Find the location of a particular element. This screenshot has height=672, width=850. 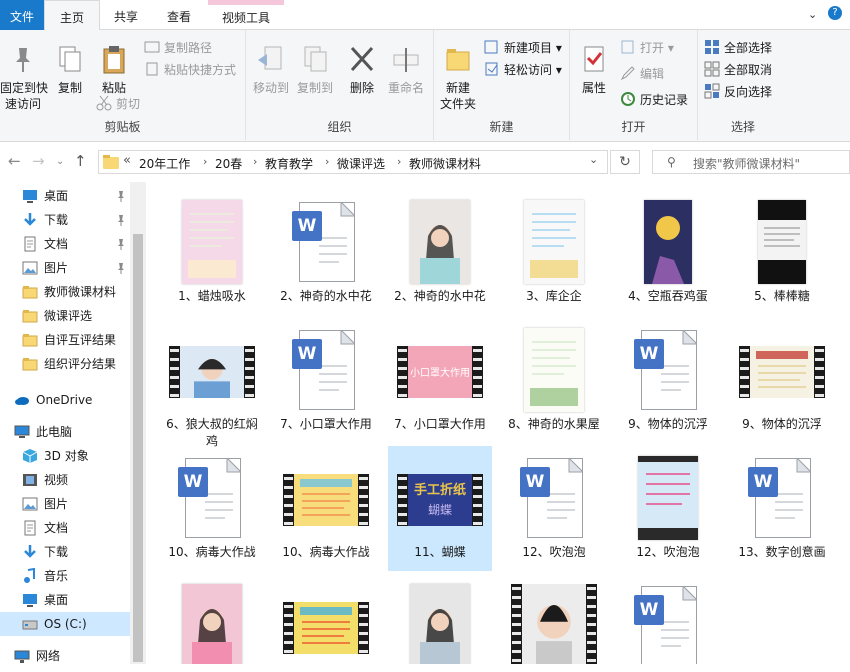

tab-file: 文件 is located at coordinates (22, 15).